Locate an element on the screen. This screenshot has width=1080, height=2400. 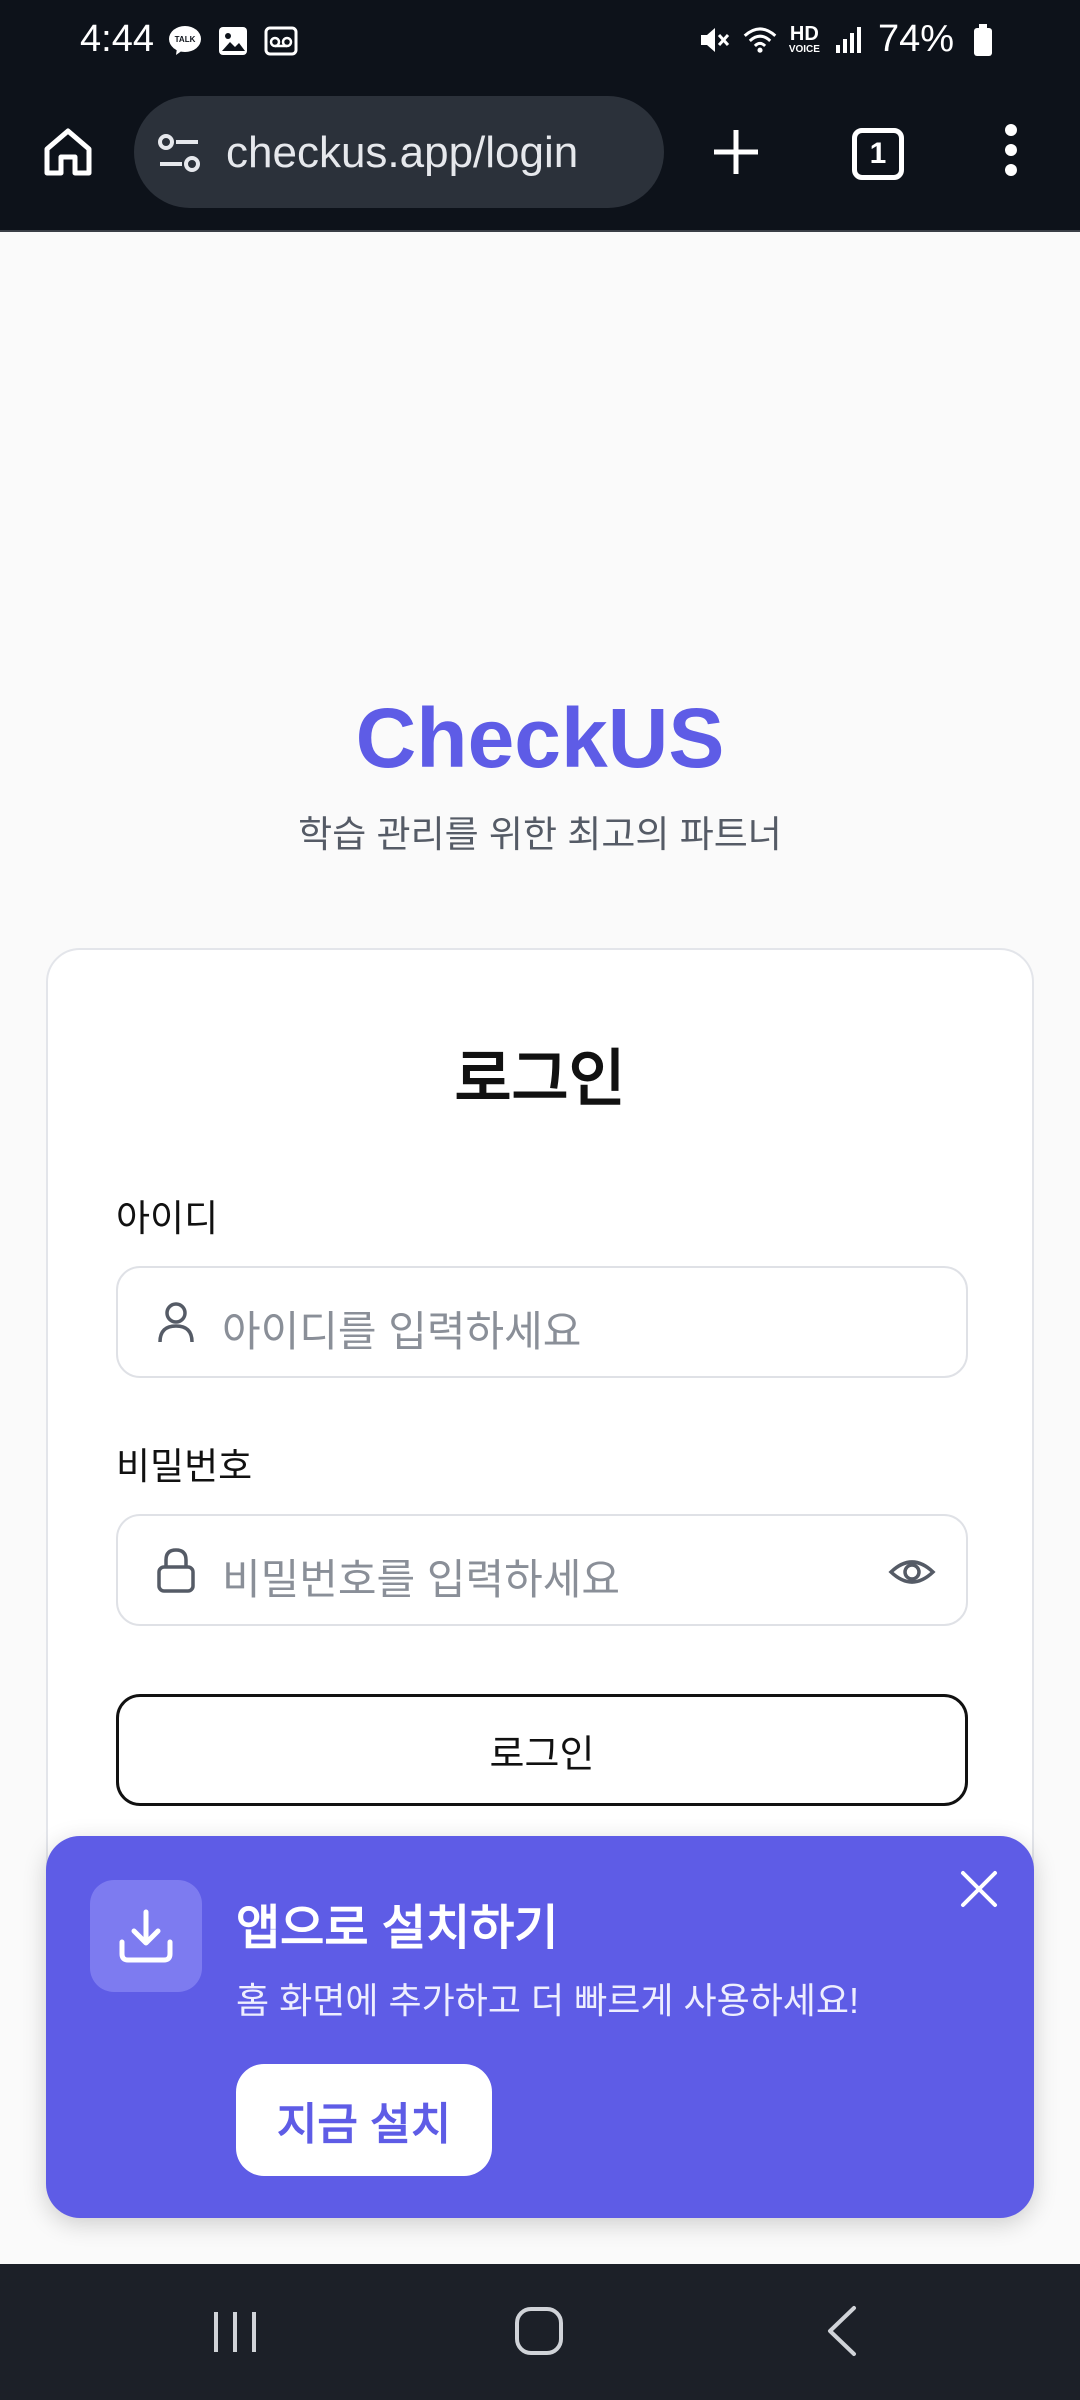
password-input: 비밀번호를 입력하세요 is located at coordinates (542, 1570).